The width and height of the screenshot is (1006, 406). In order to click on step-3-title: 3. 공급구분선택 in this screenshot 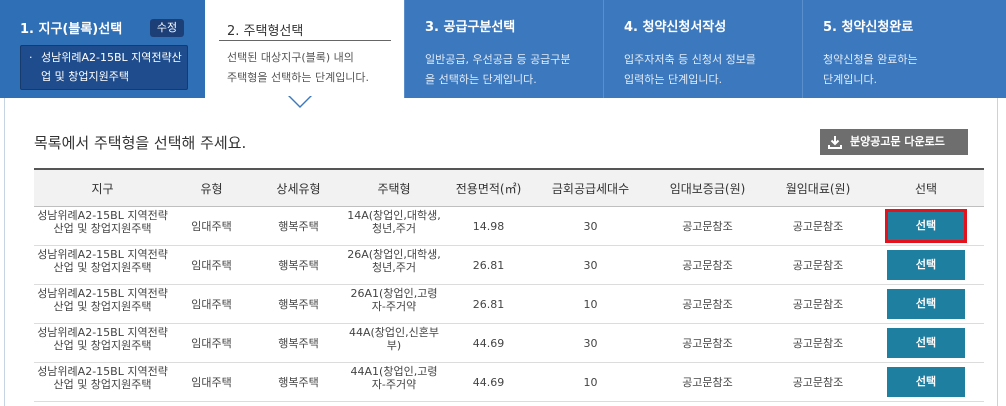, I will do `click(470, 27)`.